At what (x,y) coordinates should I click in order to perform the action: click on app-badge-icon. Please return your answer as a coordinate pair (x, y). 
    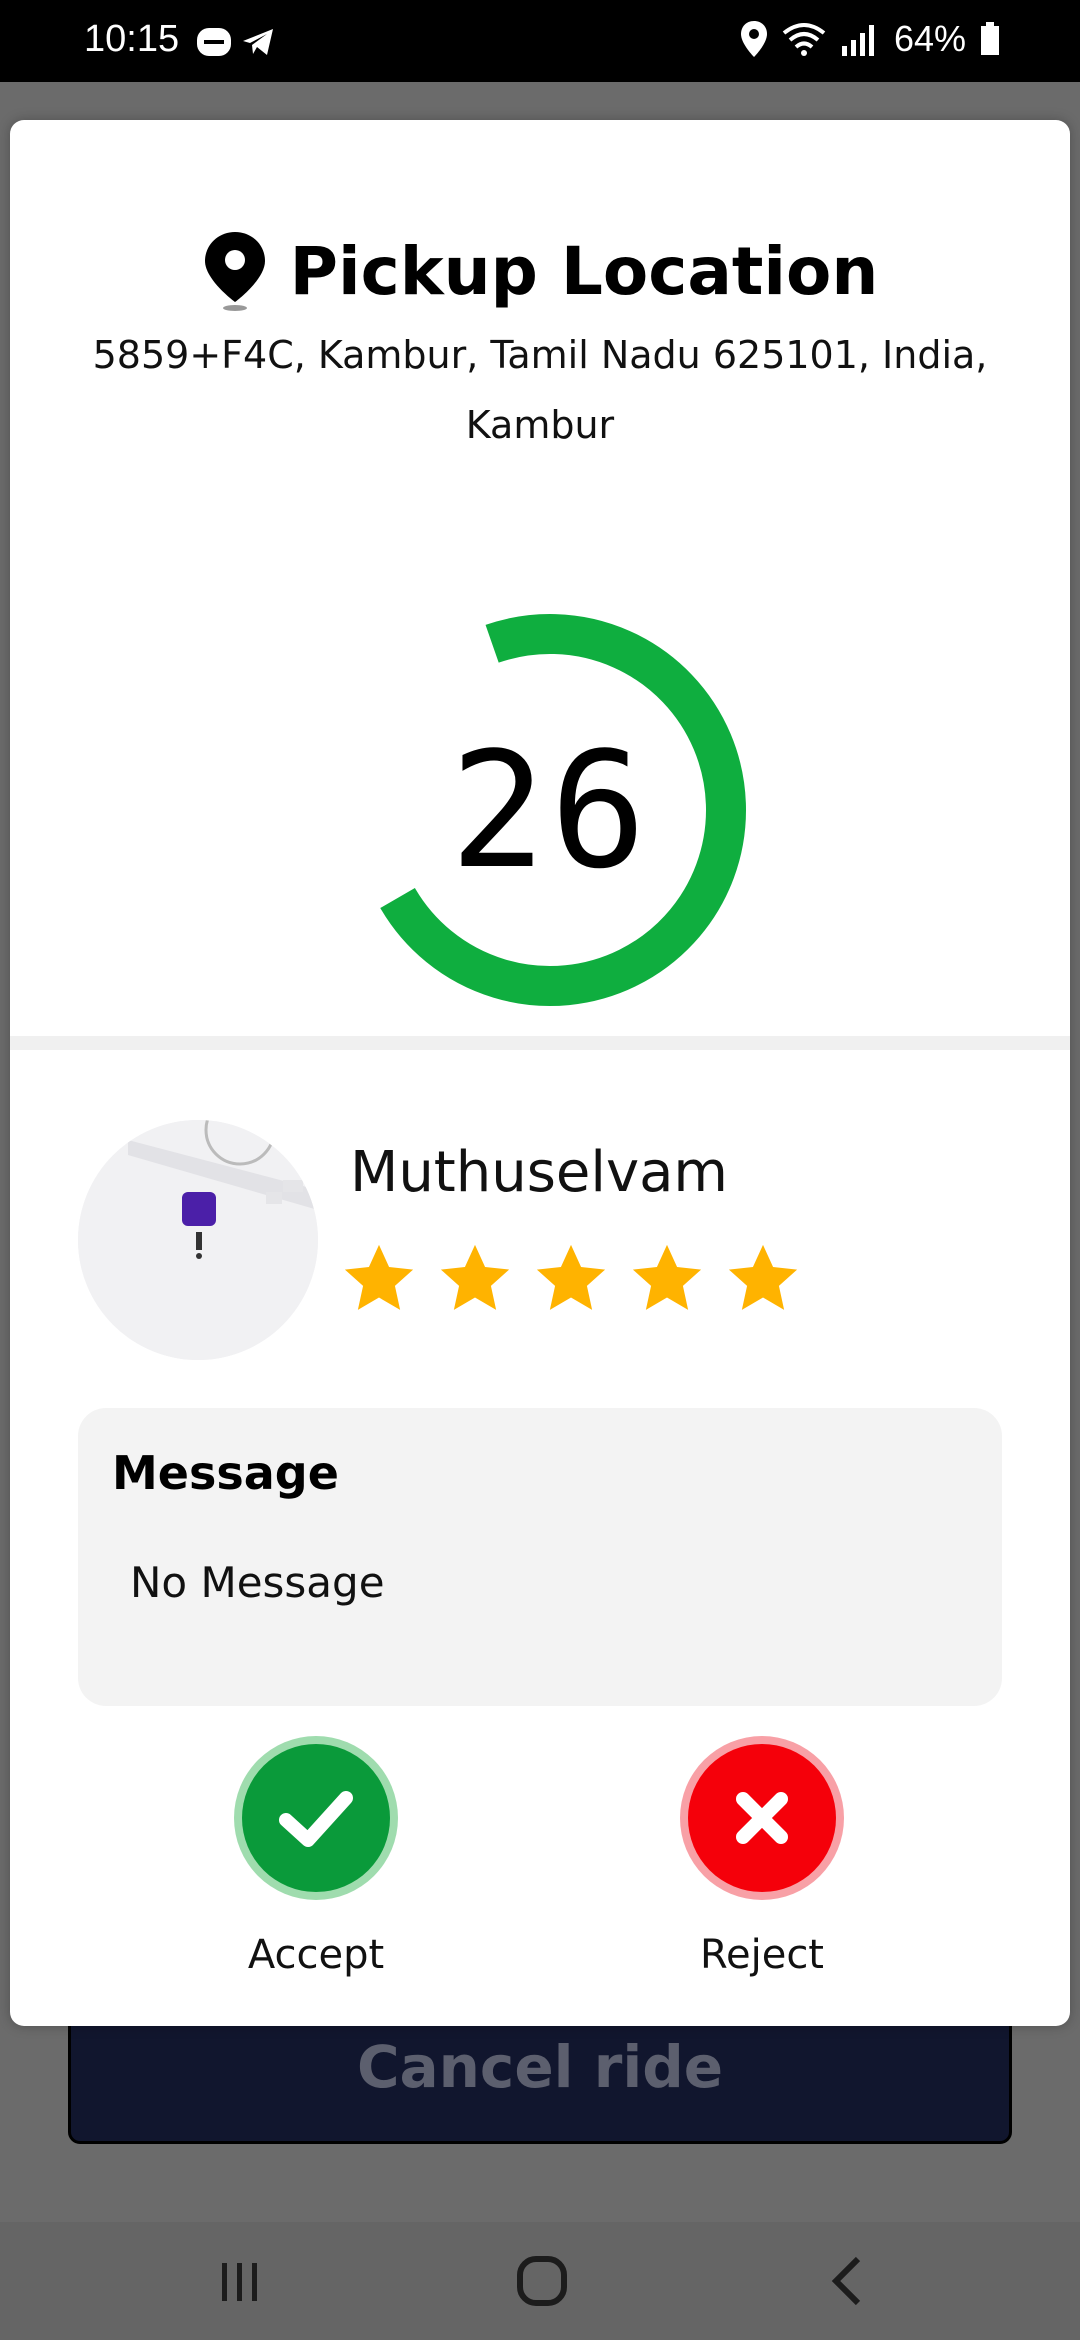
    Looking at the image, I should click on (214, 42).